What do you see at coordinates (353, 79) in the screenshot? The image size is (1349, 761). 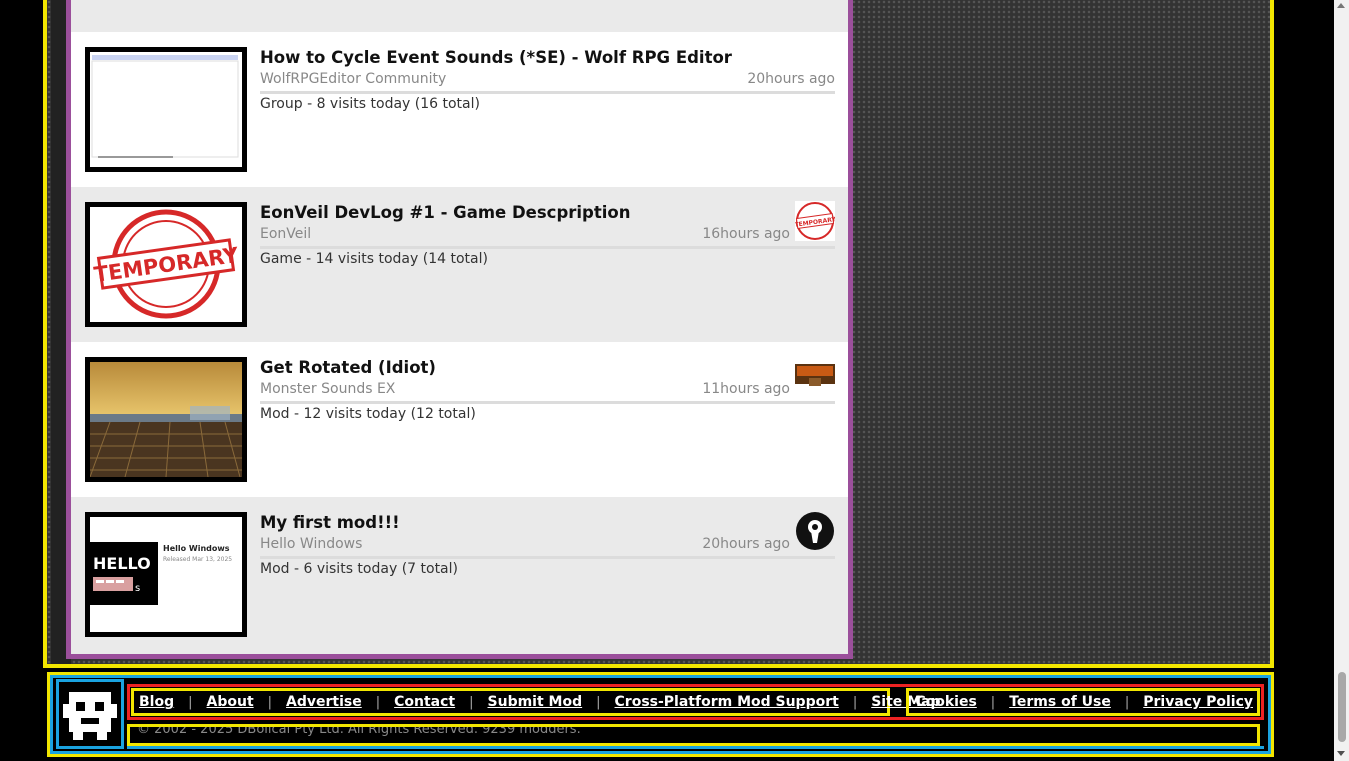 I see `item-source: WolfRPGEditor Community` at bounding box center [353, 79].